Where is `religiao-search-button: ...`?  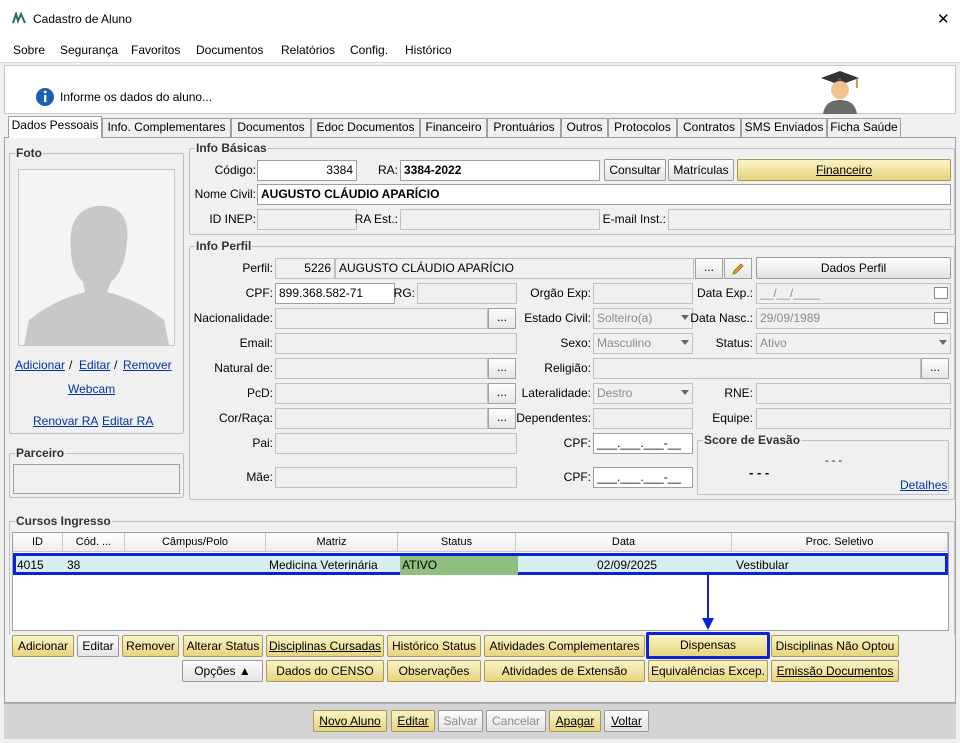 religiao-search-button: ... is located at coordinates (935, 368).